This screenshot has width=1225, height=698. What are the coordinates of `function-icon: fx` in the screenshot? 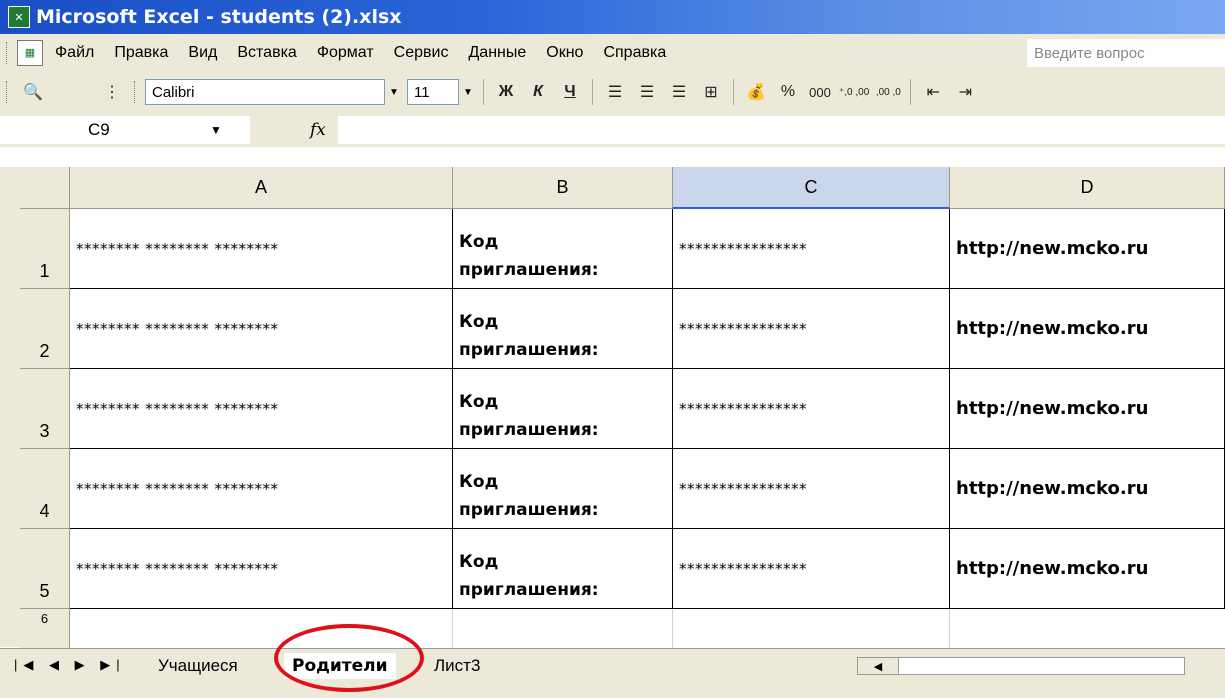 It's located at (318, 130).